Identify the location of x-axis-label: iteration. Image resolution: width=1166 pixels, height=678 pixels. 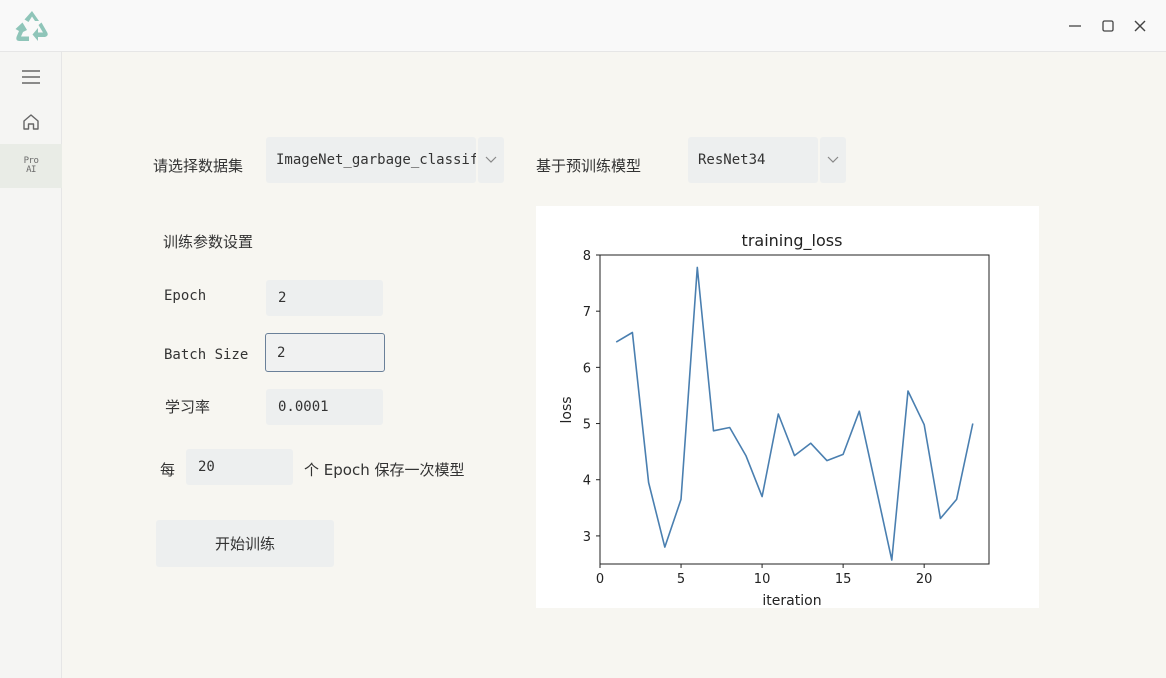
(791, 600).